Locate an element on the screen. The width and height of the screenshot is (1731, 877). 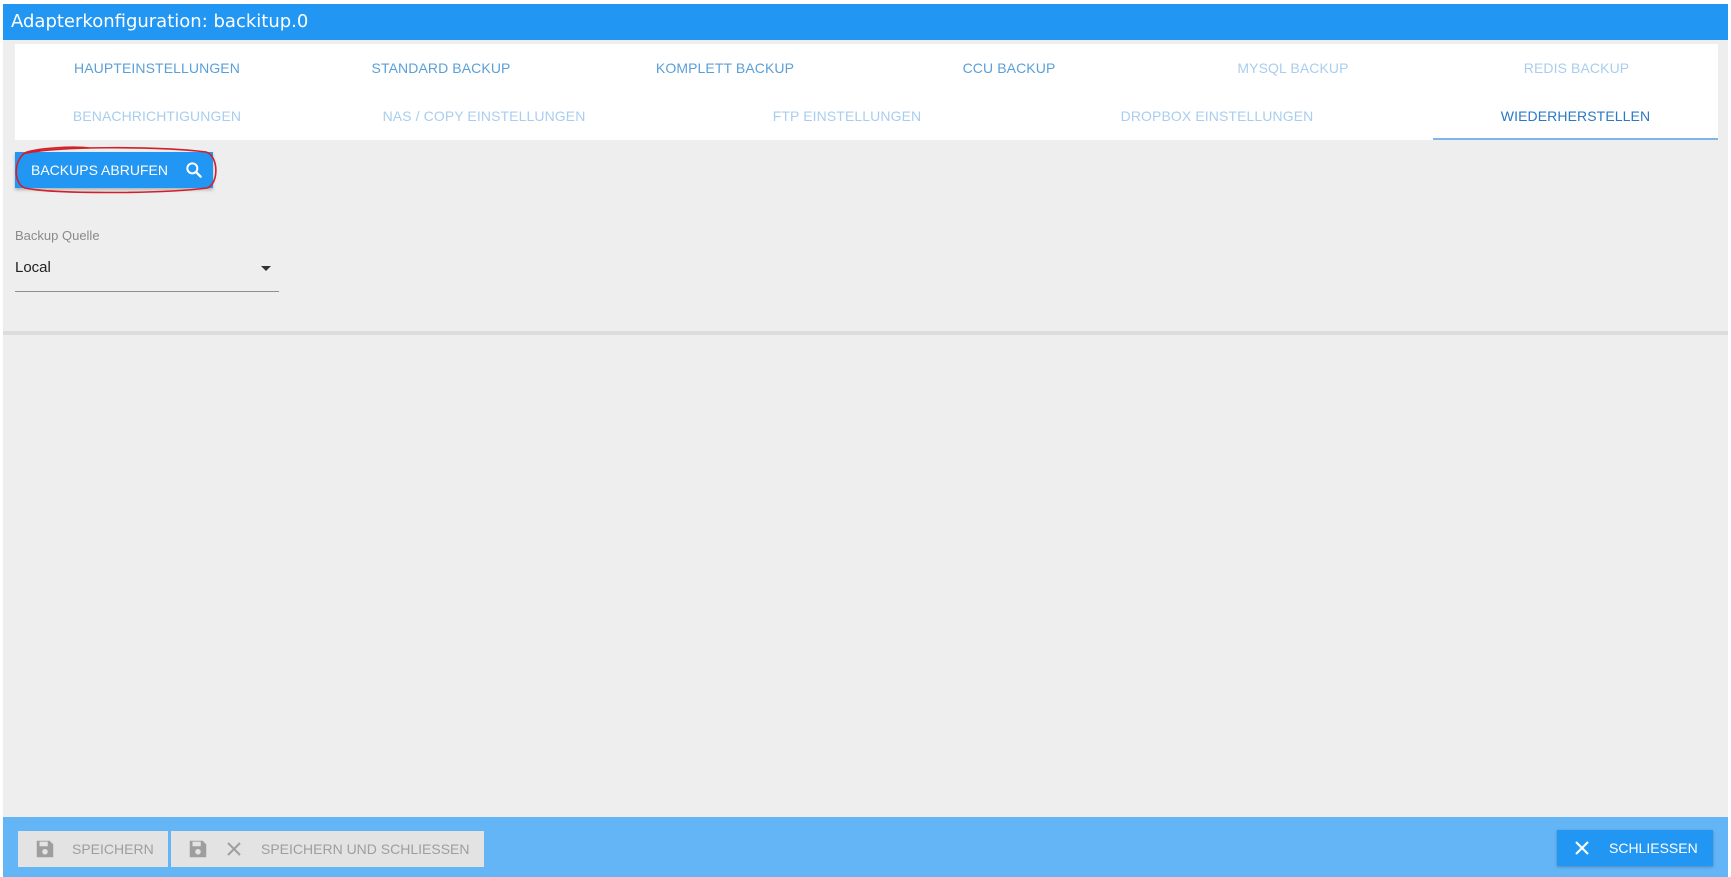
dropdown-caret-icon is located at coordinates (266, 268).